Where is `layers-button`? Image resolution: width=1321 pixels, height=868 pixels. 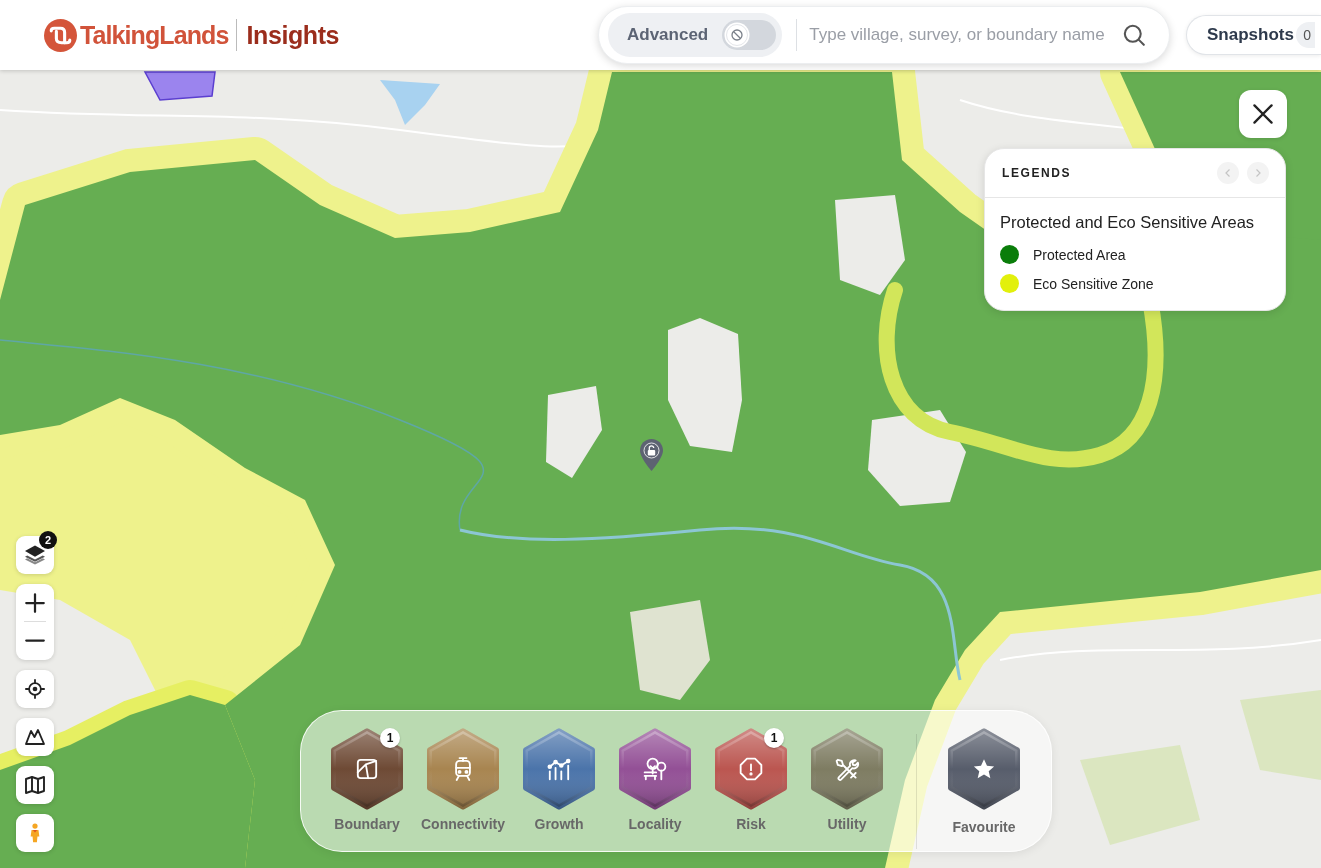
layers-button is located at coordinates (35, 555).